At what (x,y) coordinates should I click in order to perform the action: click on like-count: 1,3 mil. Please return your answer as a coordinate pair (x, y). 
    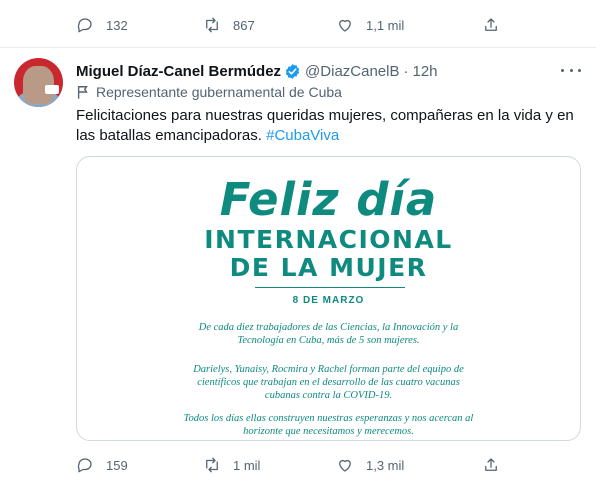
    Looking at the image, I should click on (385, 465).